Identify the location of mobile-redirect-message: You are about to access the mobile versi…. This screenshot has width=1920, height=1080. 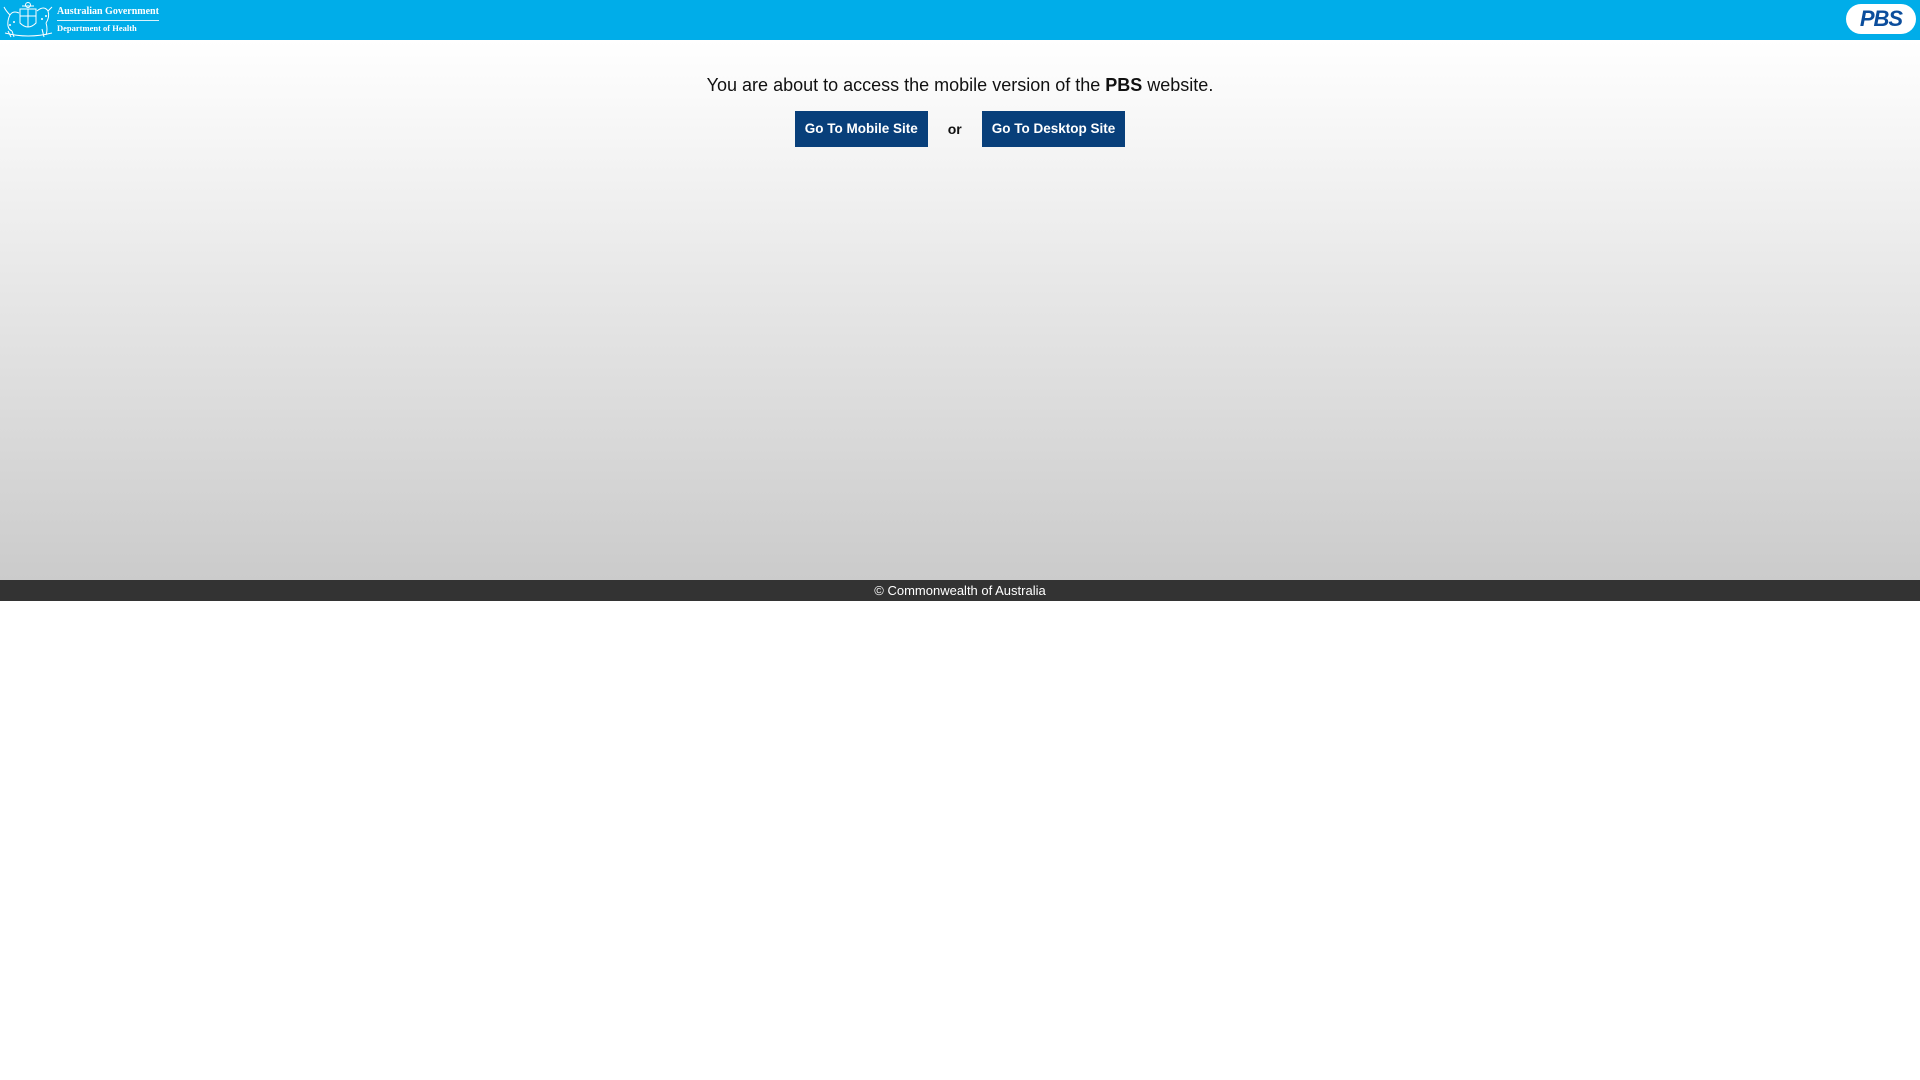
(960, 85).